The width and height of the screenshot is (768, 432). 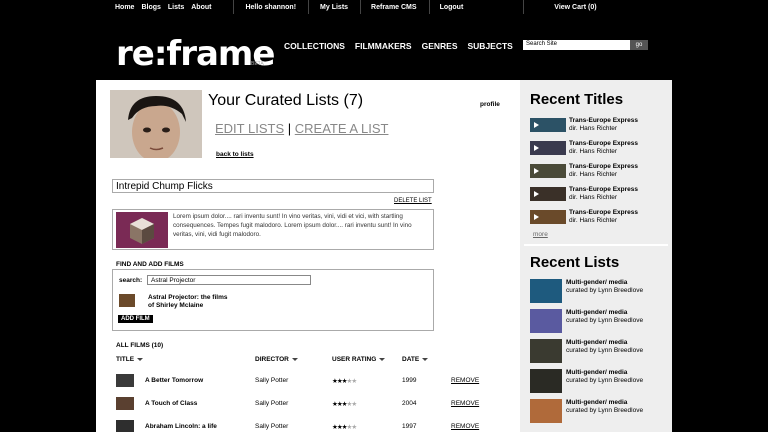 What do you see at coordinates (150, 264) in the screenshot?
I see `find-films-heading: FIND AND ADD FILMS` at bounding box center [150, 264].